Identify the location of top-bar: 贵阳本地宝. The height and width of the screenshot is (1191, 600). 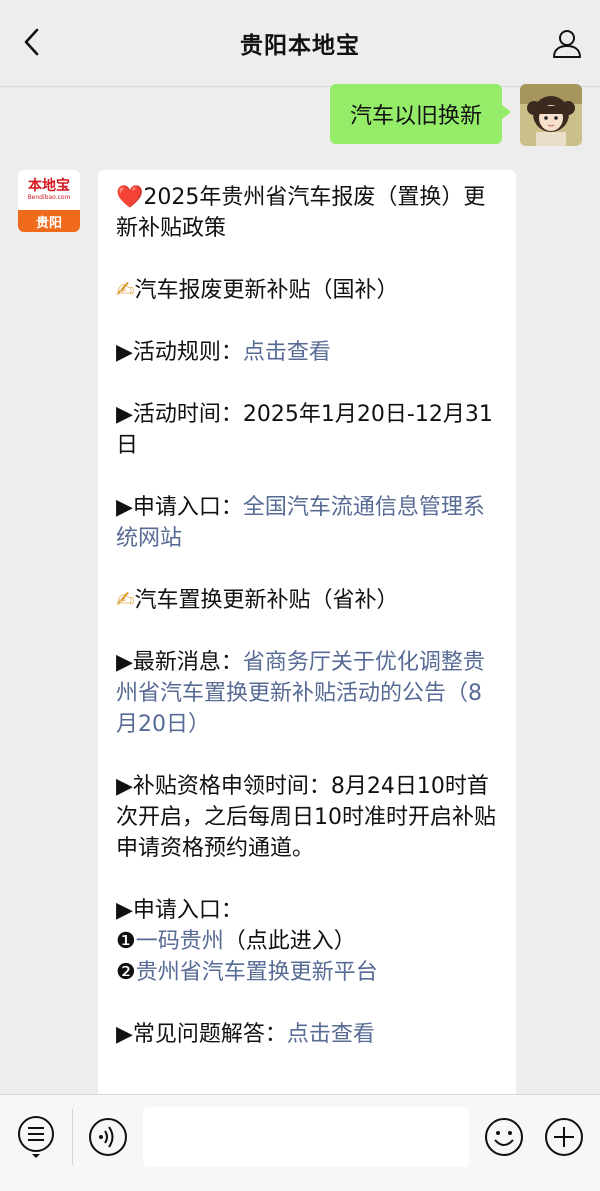
(300, 43).